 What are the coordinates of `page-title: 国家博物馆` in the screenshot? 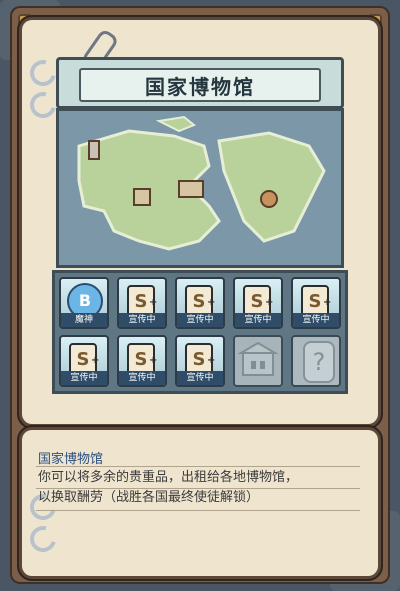 It's located at (200, 86).